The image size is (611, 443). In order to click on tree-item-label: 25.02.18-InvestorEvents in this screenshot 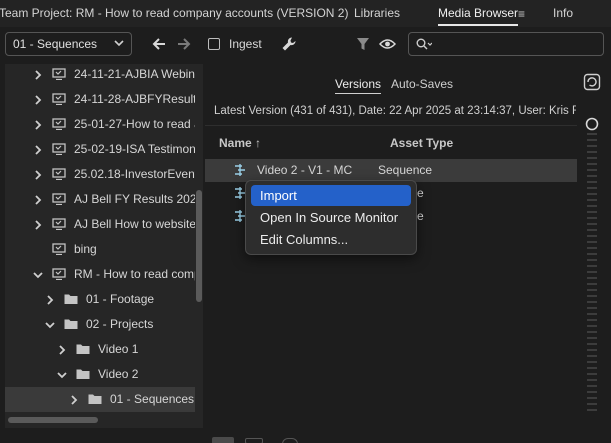, I will do `click(134, 174)`.